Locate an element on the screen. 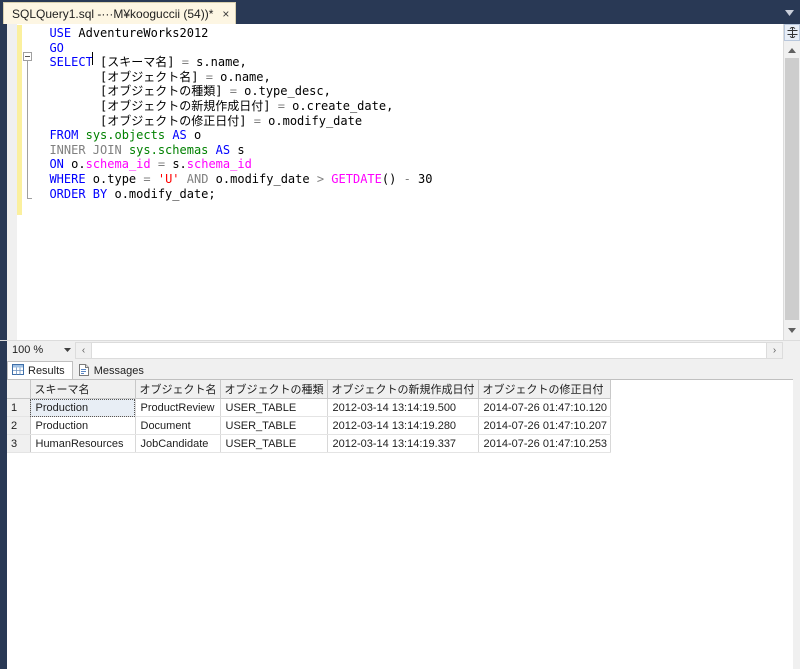  column-header: スキーマ名 is located at coordinates (83, 389).